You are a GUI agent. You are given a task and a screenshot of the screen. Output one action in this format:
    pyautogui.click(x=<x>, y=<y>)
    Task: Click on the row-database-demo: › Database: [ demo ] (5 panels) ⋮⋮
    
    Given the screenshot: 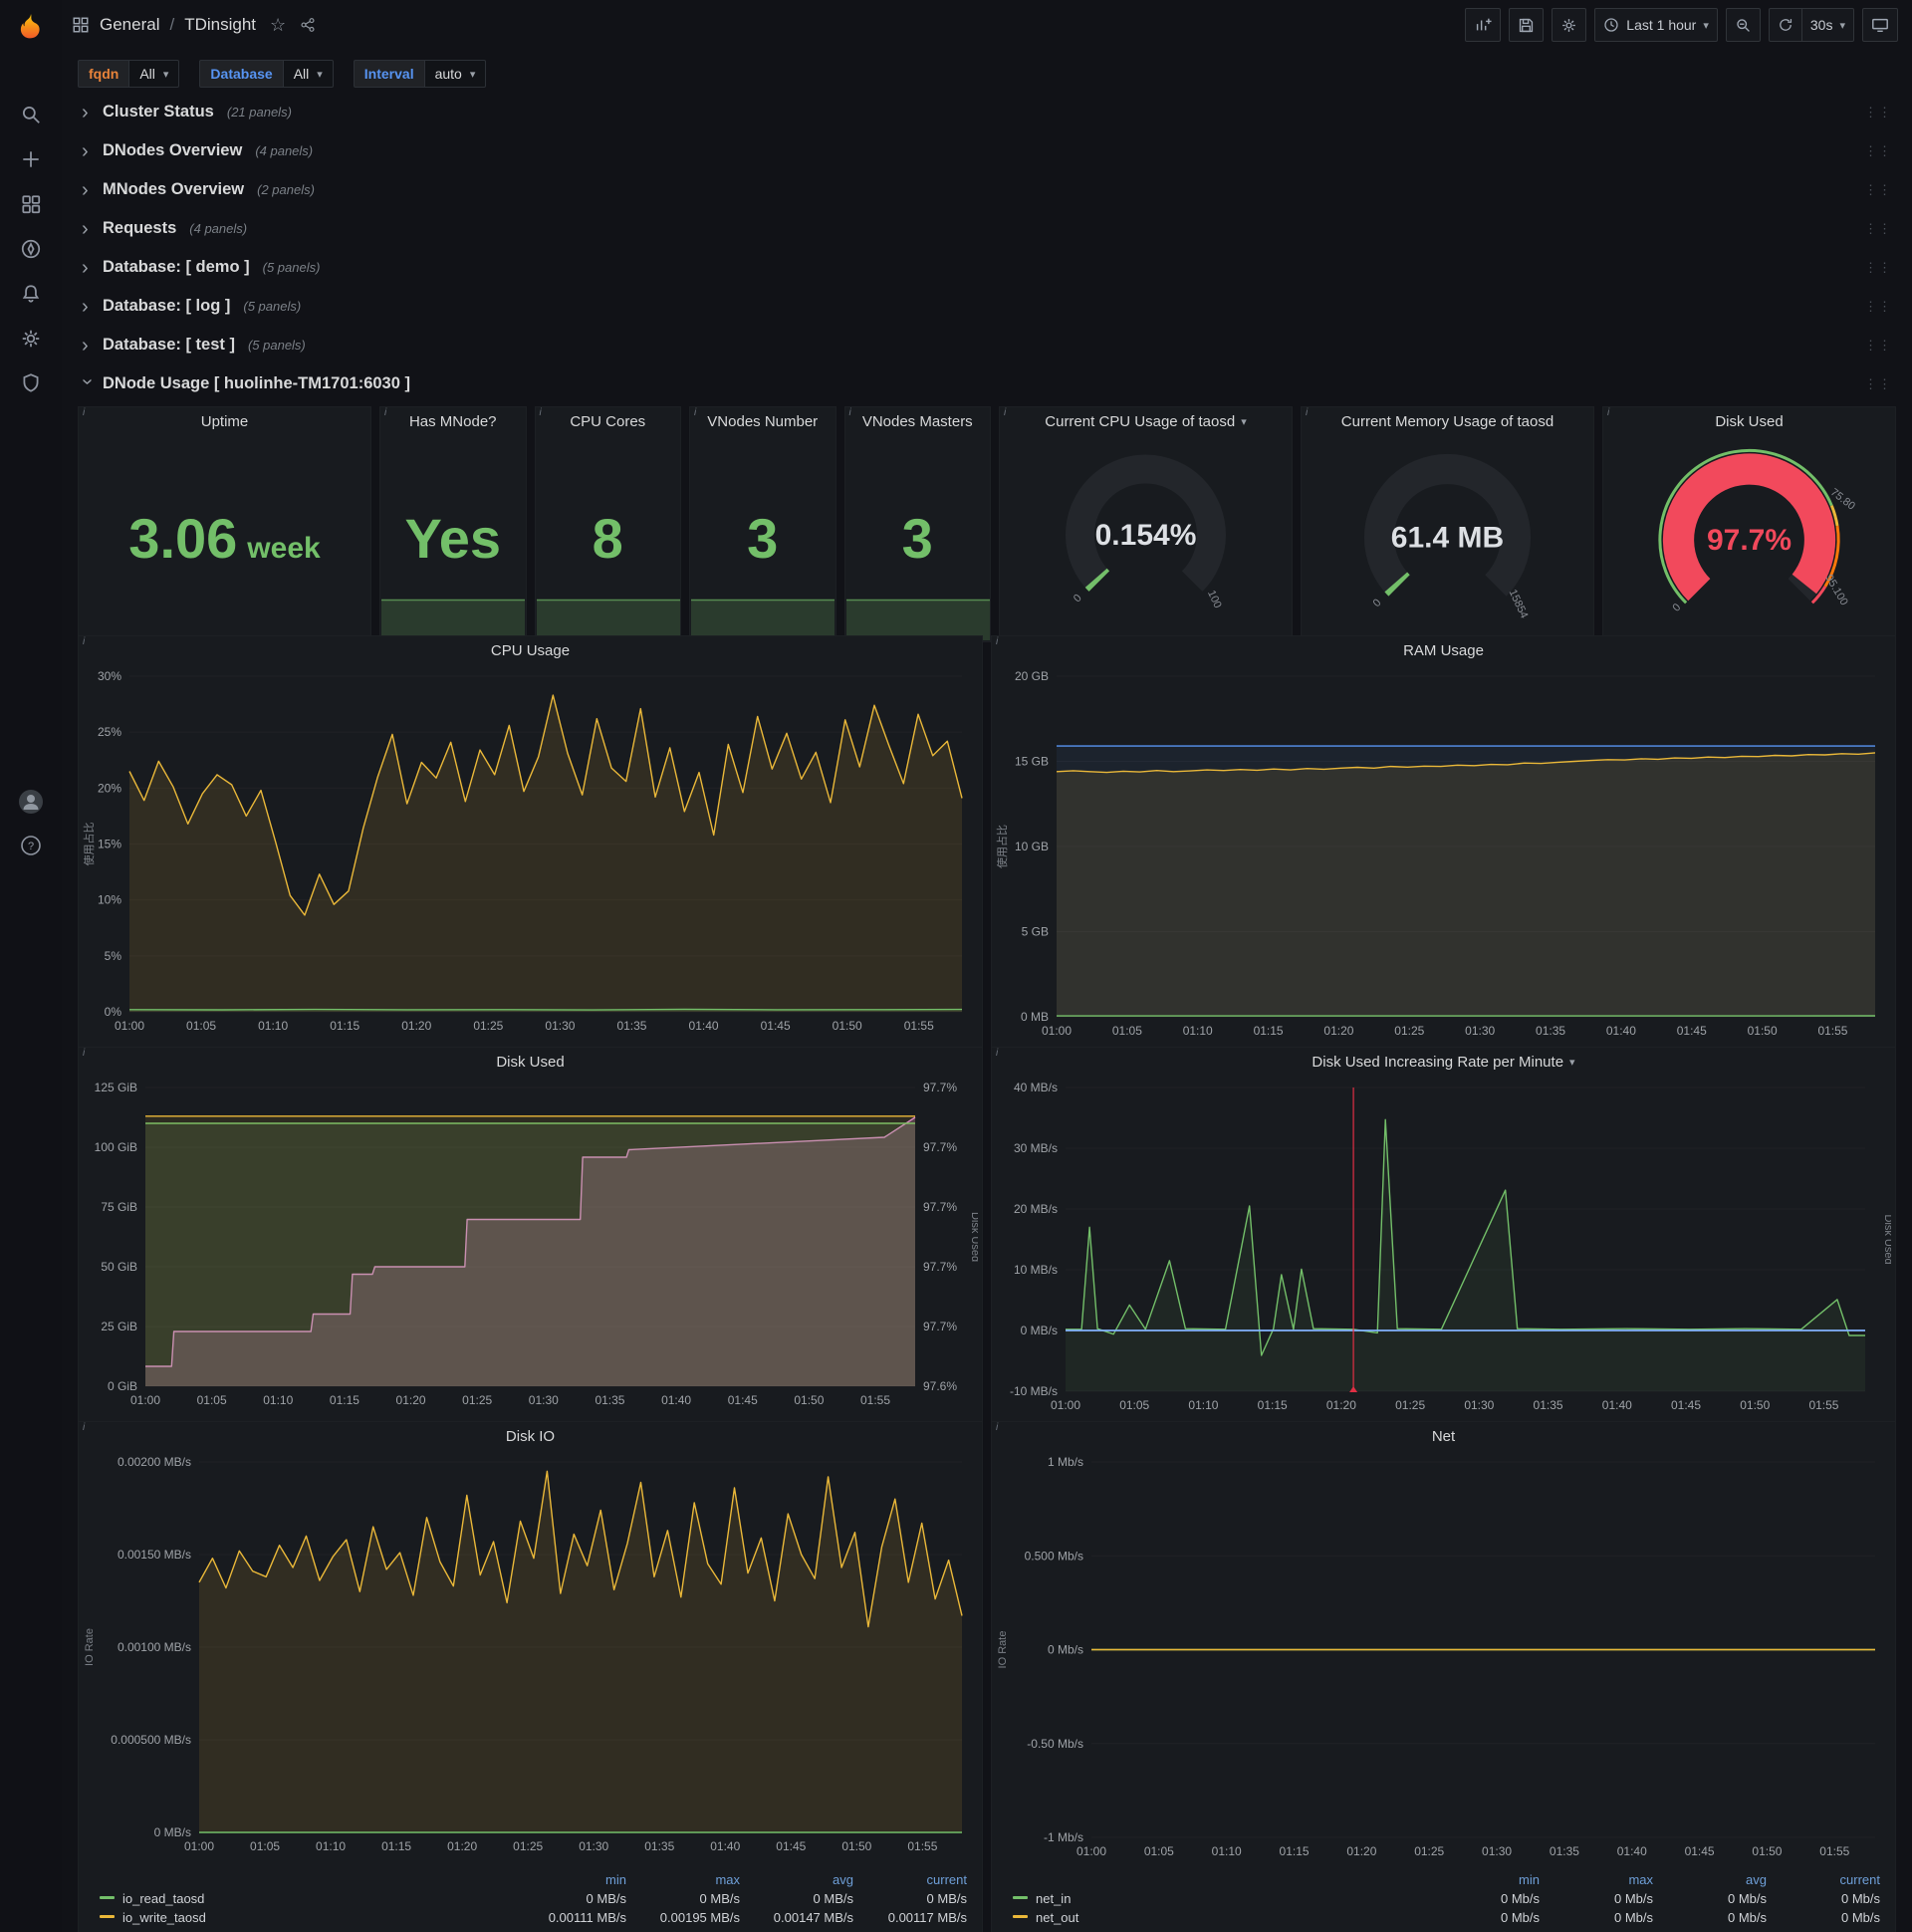 What is the action you would take?
    pyautogui.click(x=987, y=267)
    